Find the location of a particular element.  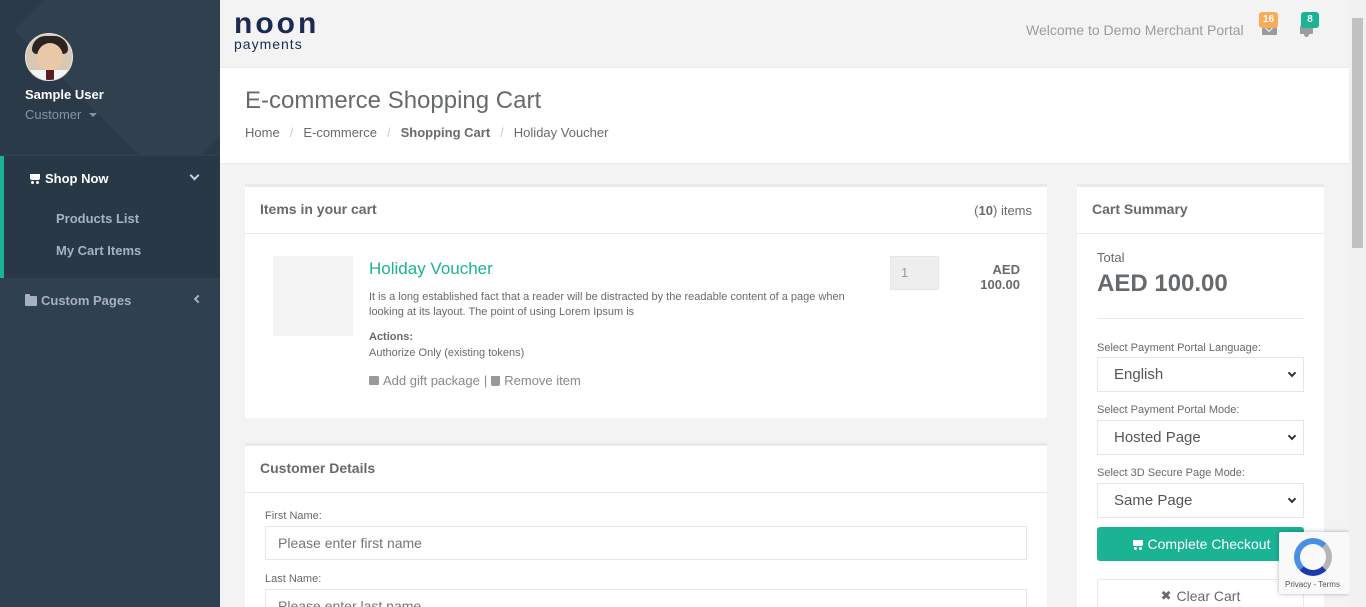

notifications-badge: 8 is located at coordinates (1310, 20).